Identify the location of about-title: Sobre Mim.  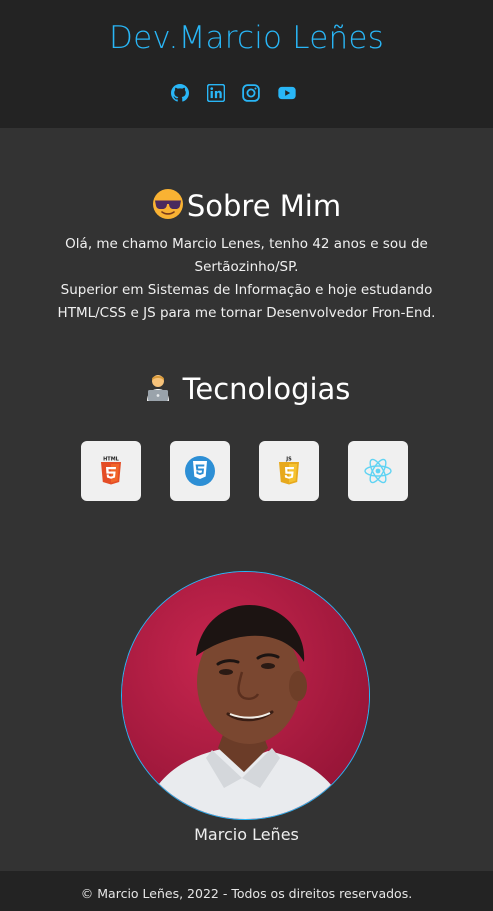
(264, 206).